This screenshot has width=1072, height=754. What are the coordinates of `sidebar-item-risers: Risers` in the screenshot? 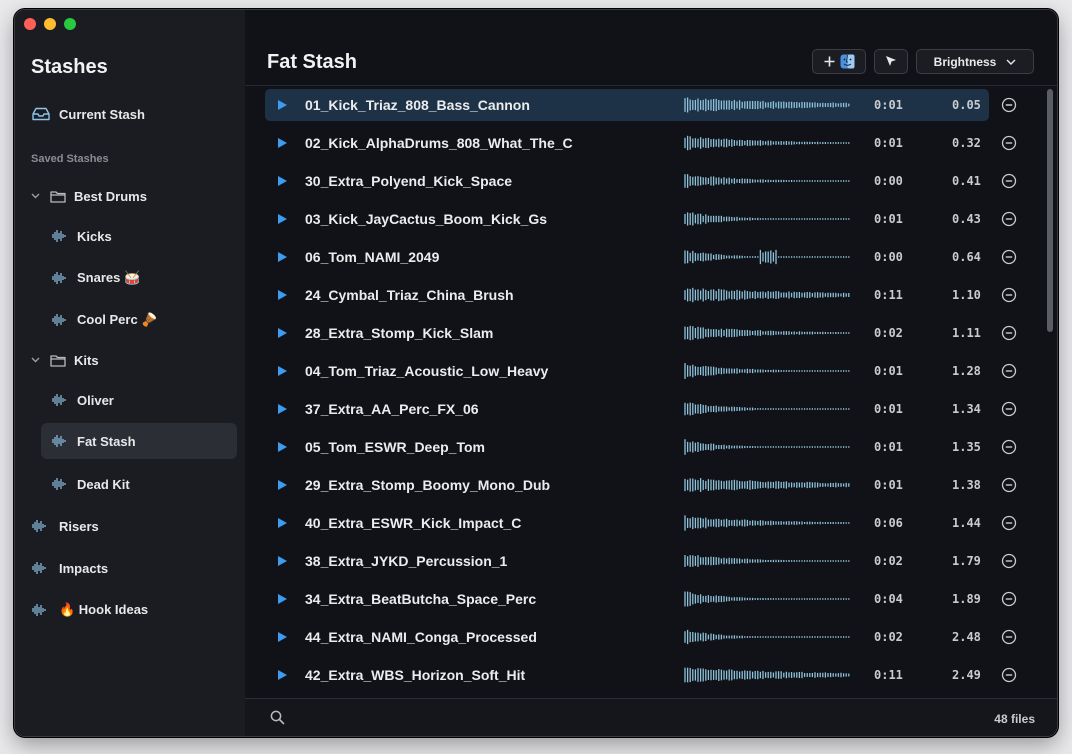 It's located at (131, 526).